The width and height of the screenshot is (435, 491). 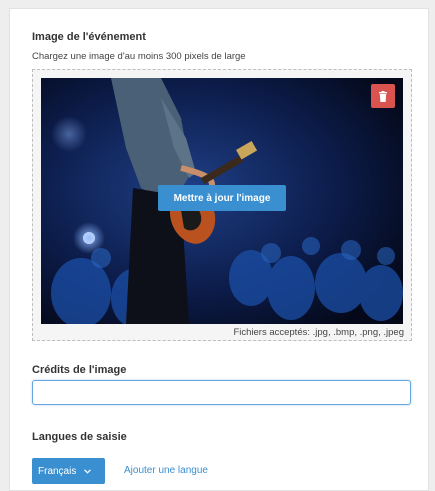 I want to click on languages-section-title: Langues de saisie, so click(x=79, y=437).